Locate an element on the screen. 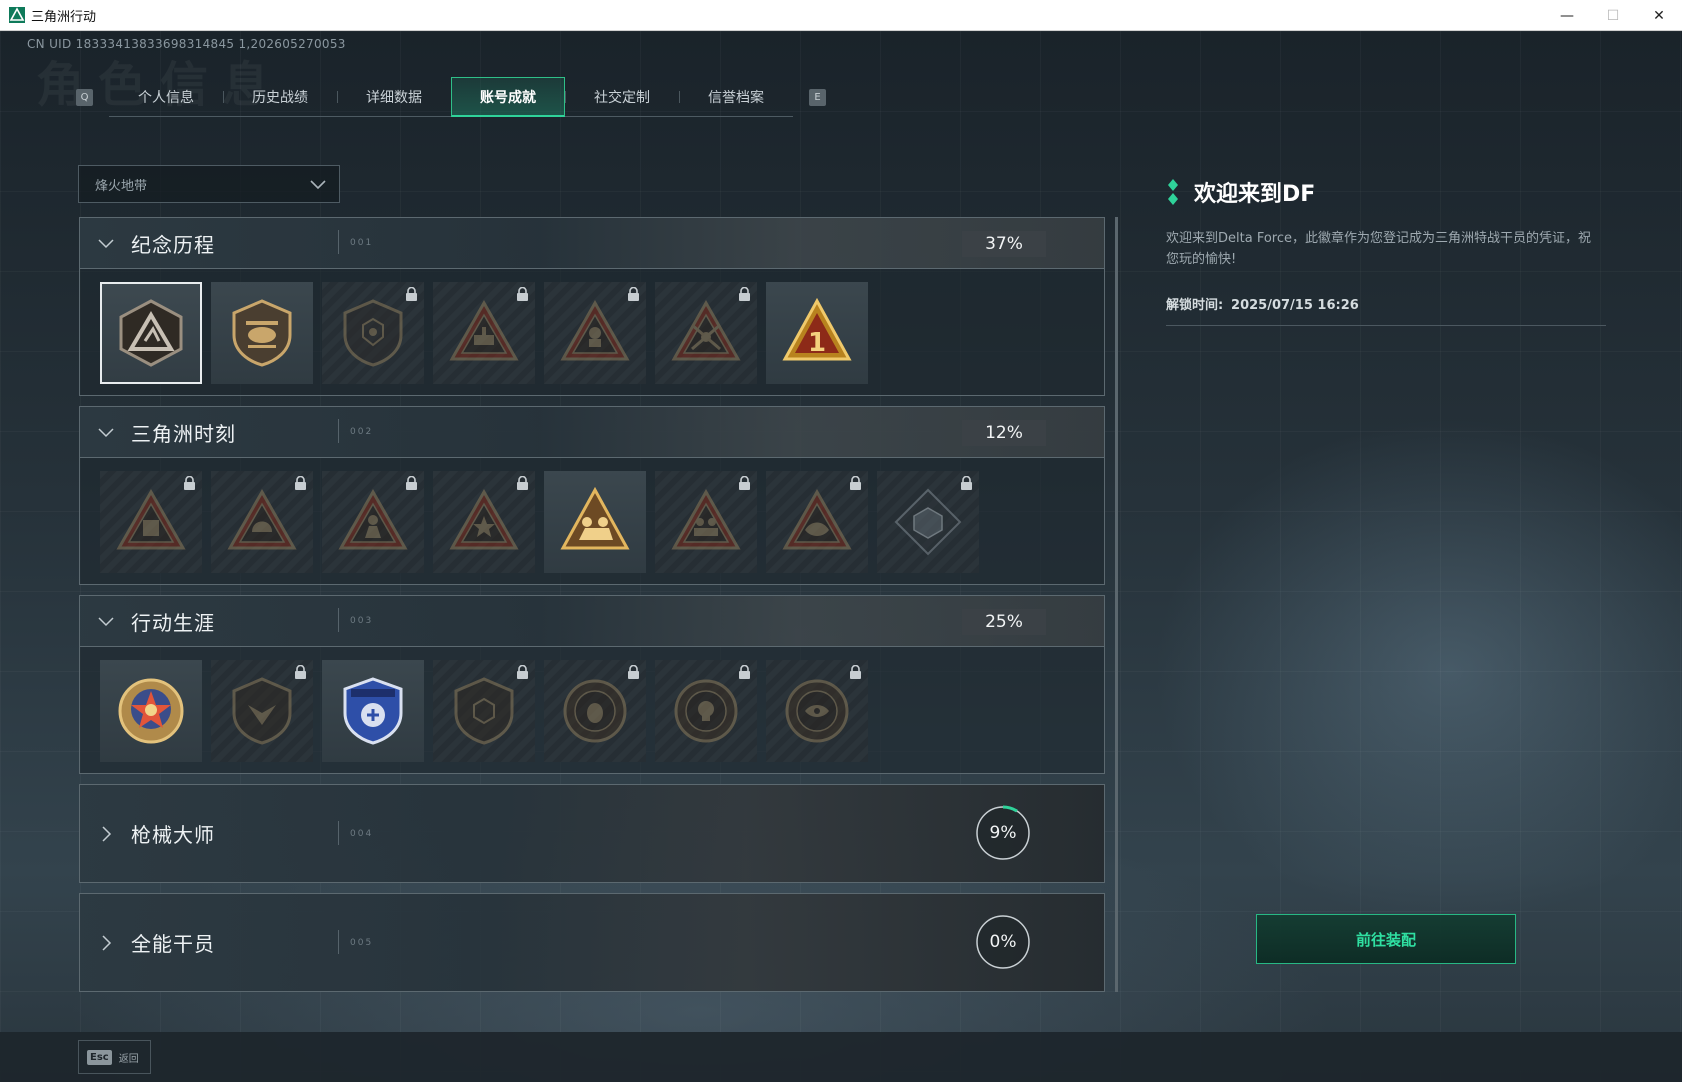 The height and width of the screenshot is (1082, 1682). section-progress: 9% is located at coordinates (1003, 833).